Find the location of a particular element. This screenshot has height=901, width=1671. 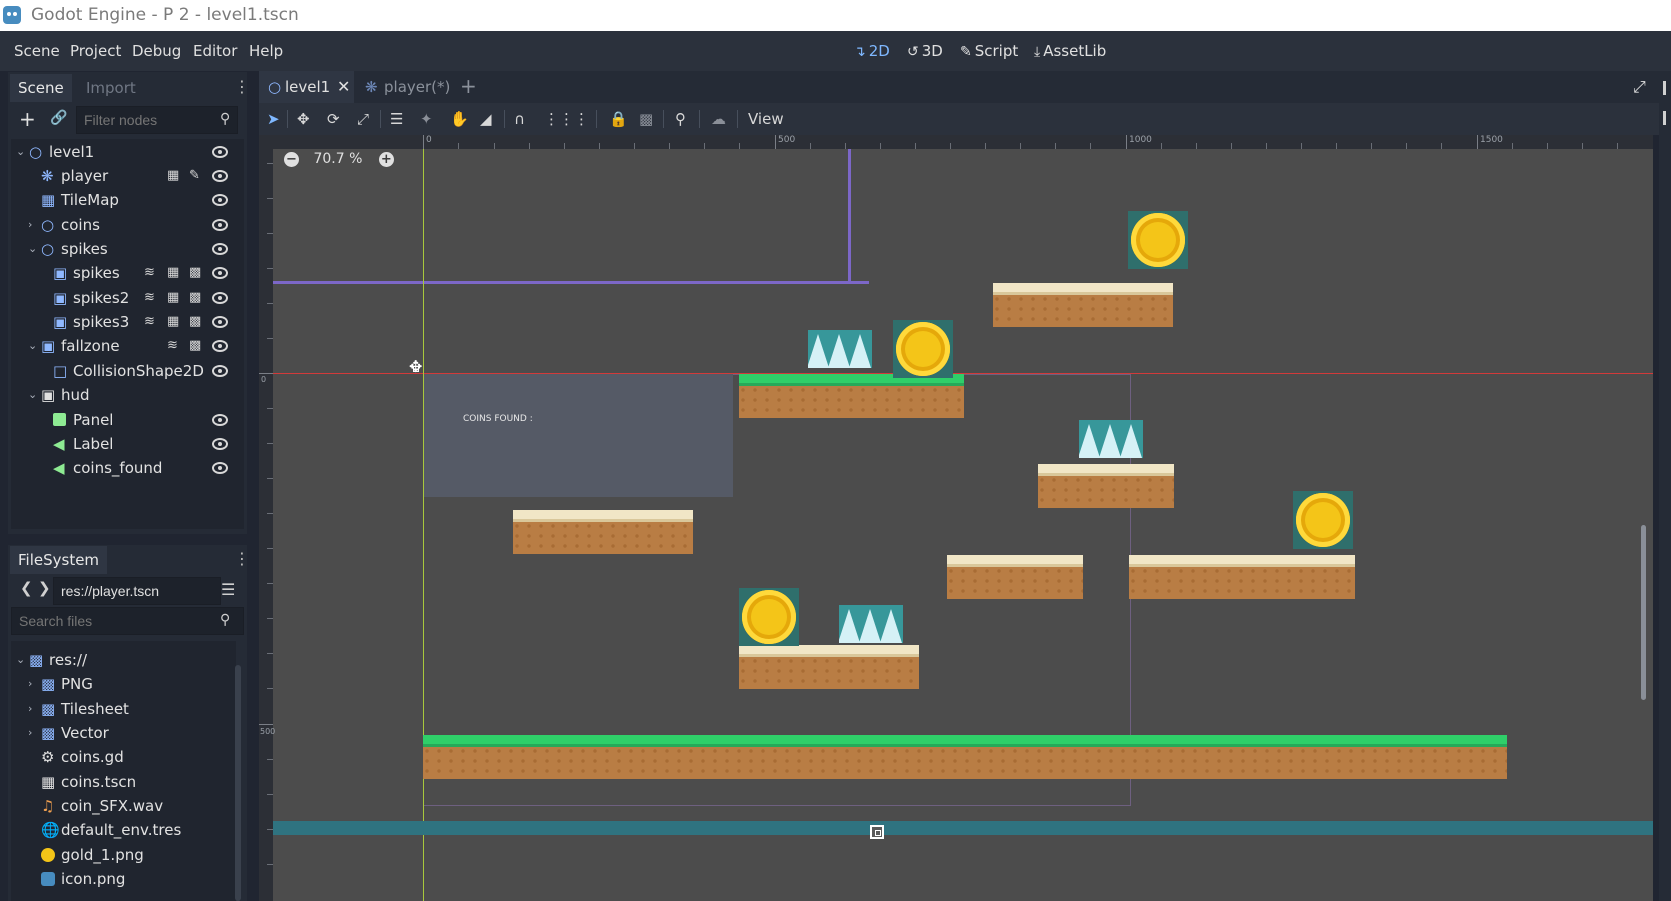

fallzone-area is located at coordinates (963, 828).